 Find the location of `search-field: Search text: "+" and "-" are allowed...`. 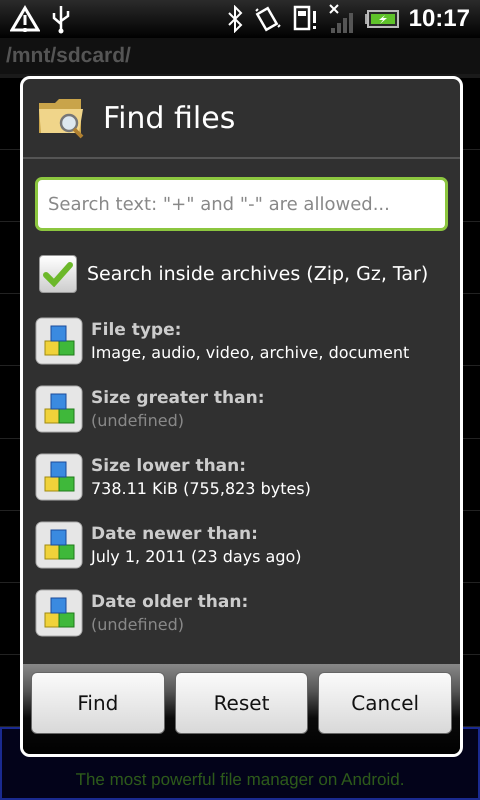

search-field: Search text: "+" and "-" are allowed... is located at coordinates (241, 204).